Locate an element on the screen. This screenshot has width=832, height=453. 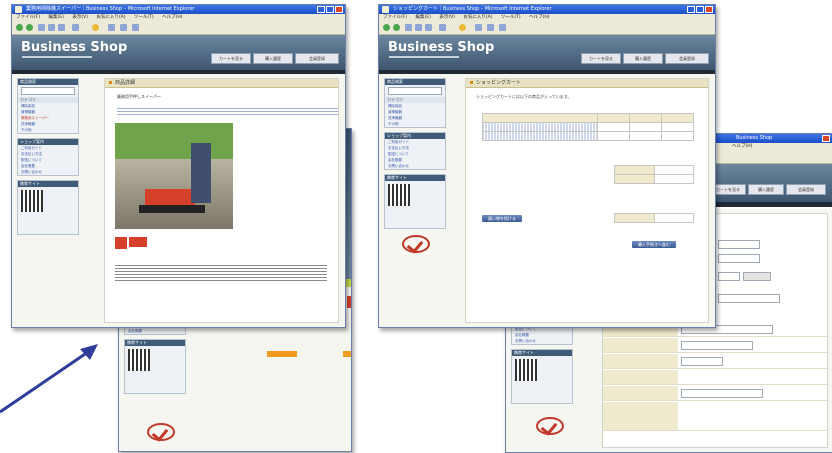
sweeper-base is located at coordinates (172, 209).